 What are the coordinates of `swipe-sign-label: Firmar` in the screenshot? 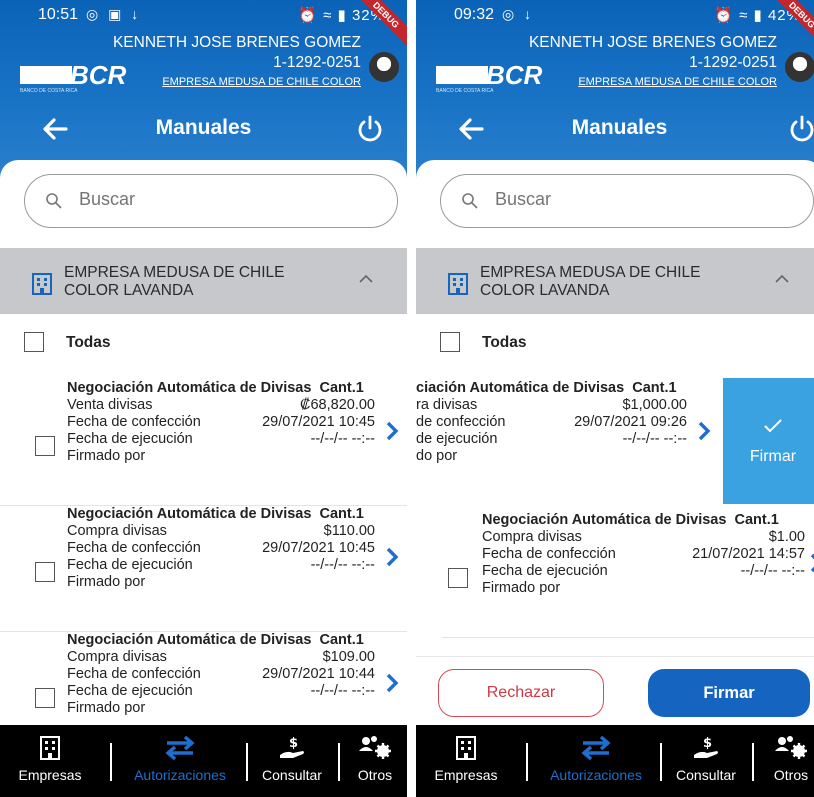 It's located at (773, 456).